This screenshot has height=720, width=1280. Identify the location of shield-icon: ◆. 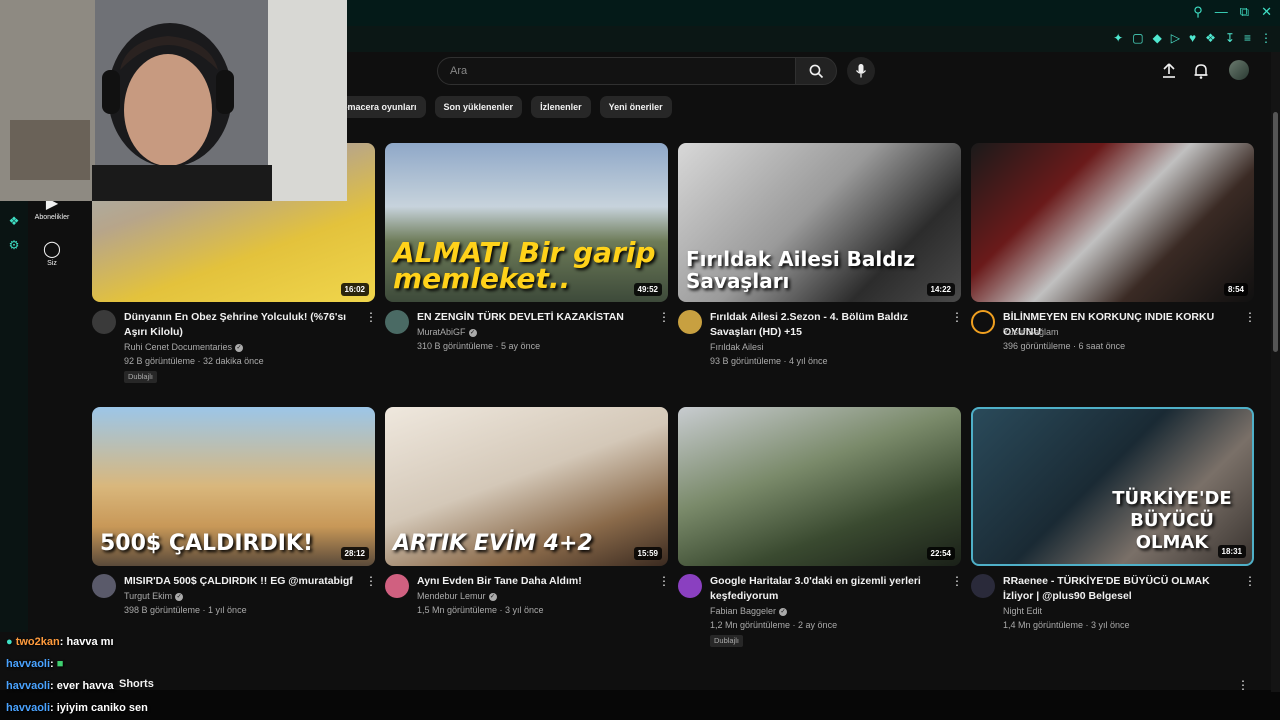
(1157, 38).